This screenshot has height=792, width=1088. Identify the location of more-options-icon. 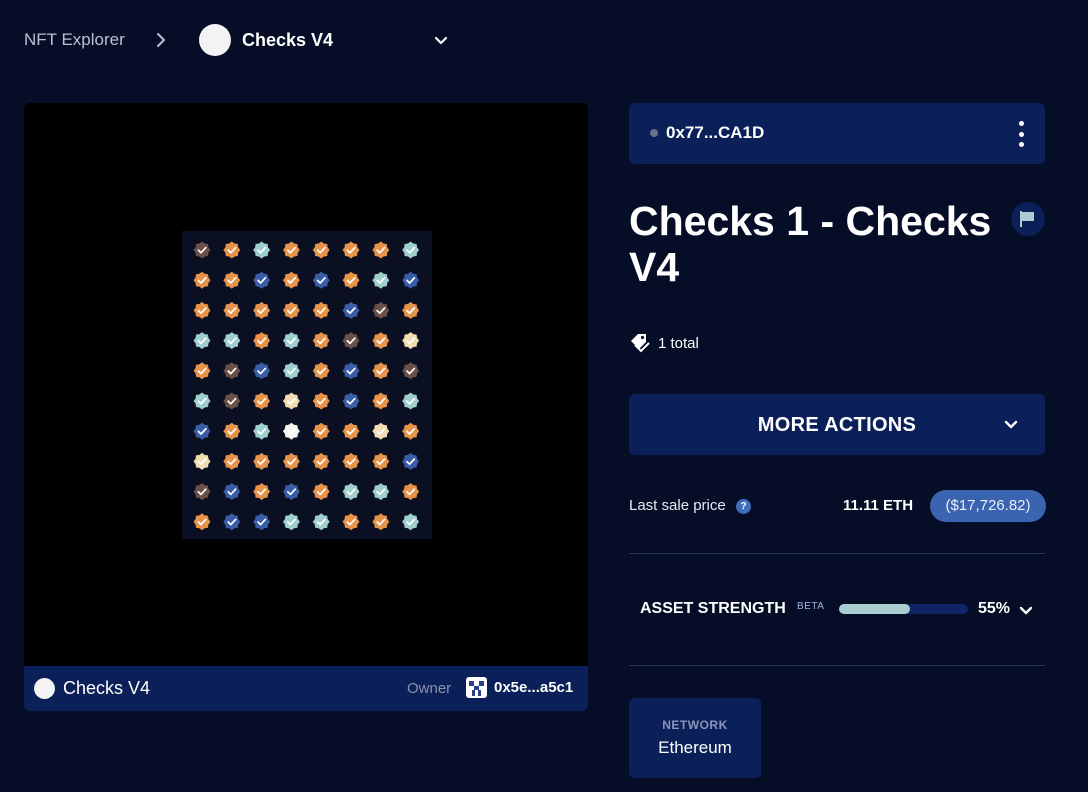
(1021, 134).